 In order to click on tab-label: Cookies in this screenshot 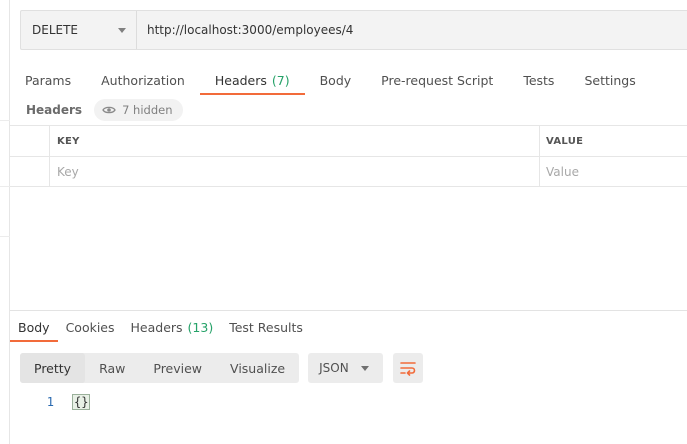, I will do `click(90, 327)`.